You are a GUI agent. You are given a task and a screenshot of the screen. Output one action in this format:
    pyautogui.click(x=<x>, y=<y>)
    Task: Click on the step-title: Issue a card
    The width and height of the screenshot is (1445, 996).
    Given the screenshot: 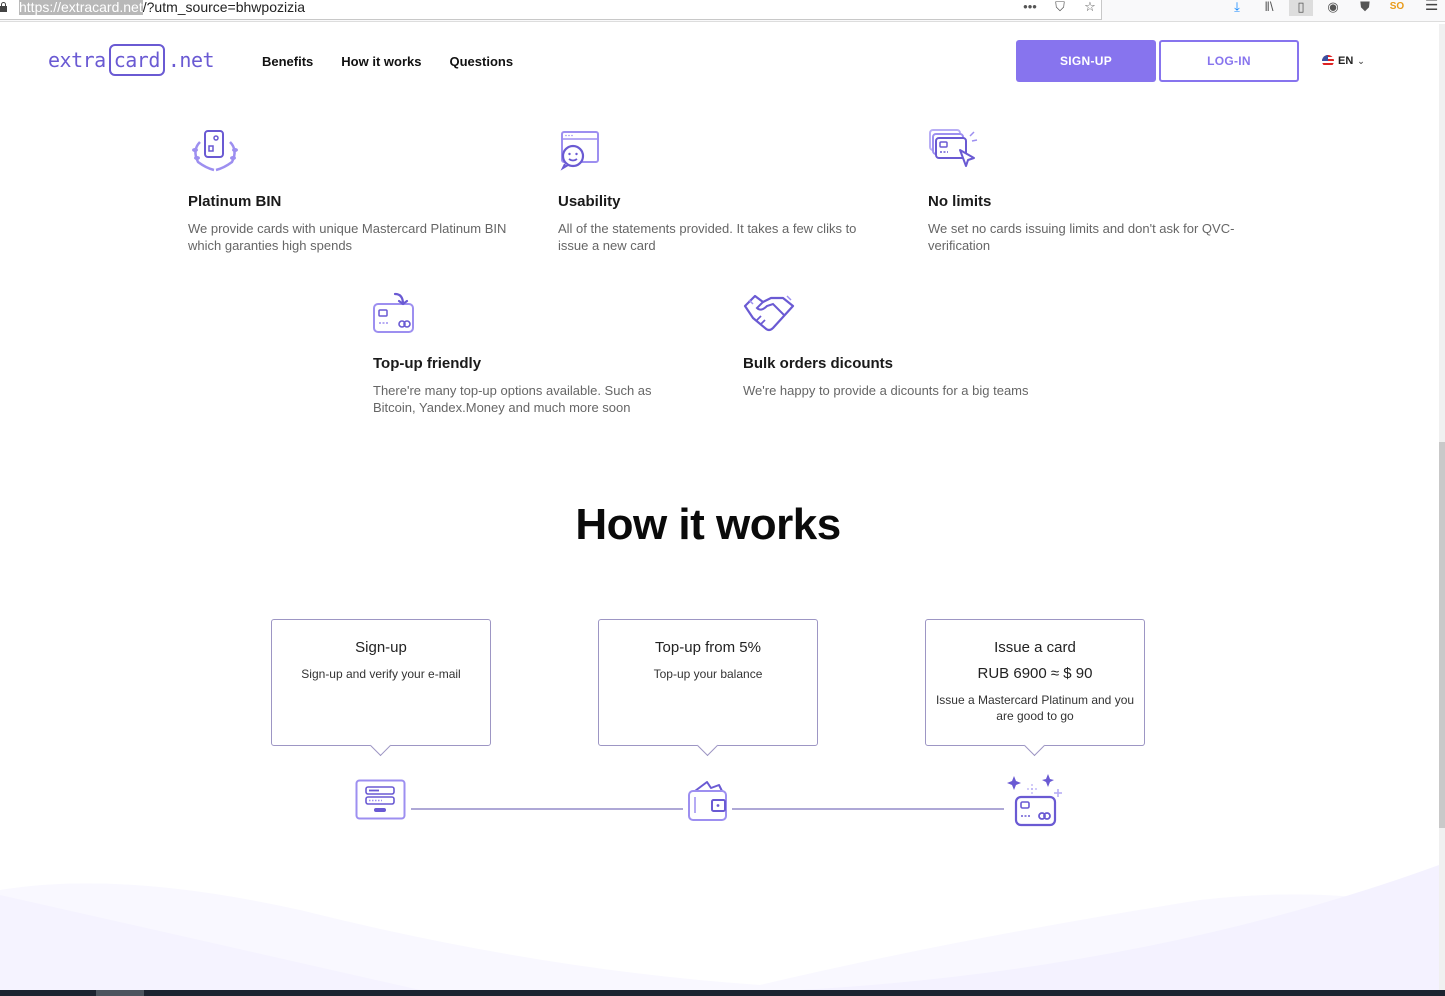 What is the action you would take?
    pyautogui.click(x=1035, y=647)
    